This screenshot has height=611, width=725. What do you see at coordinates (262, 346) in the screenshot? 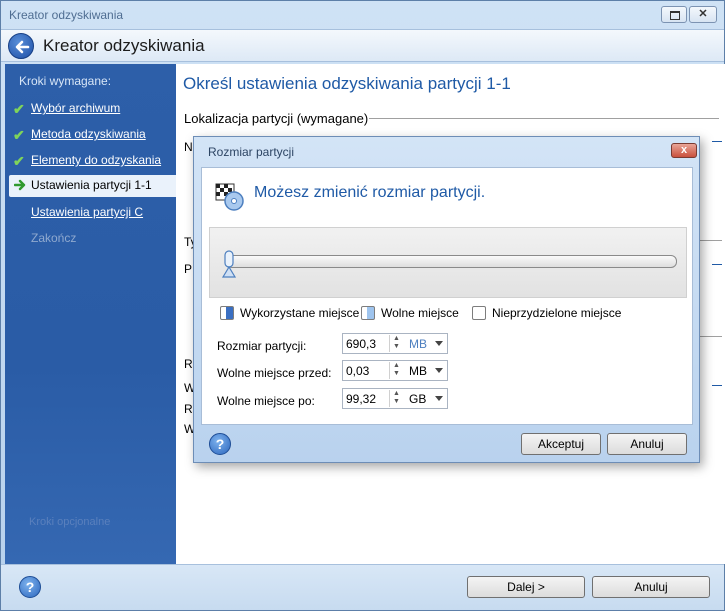
I see `size-label: Rozmiar partycji:` at bounding box center [262, 346].